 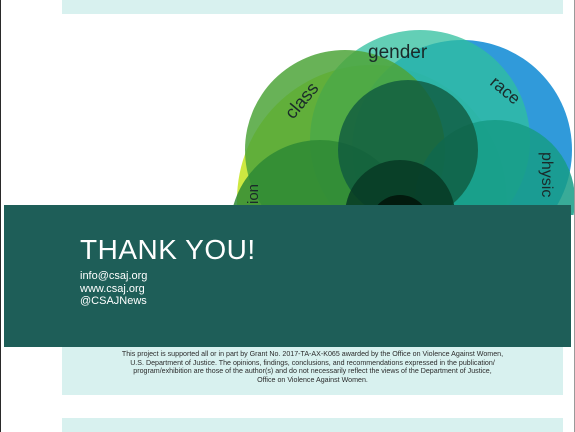 I want to click on contact-list: info@csaj.org www.csaj.org @CSAJNews, so click(x=113, y=289).